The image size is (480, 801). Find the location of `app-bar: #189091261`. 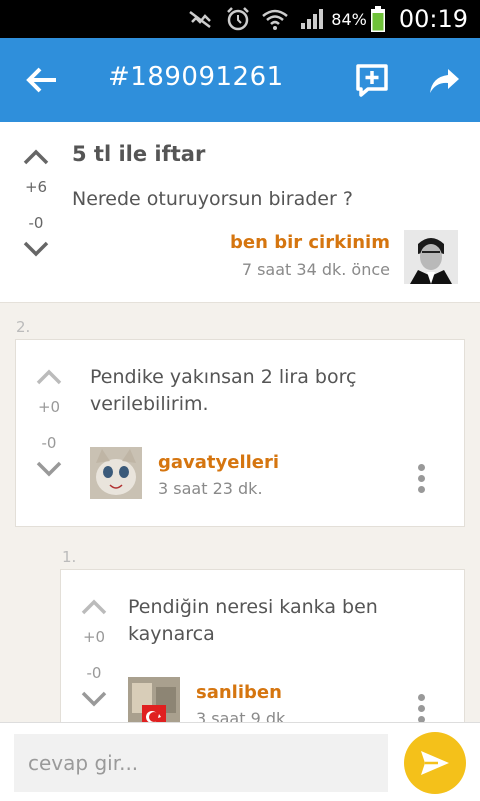

app-bar: #189091261 is located at coordinates (240, 80).